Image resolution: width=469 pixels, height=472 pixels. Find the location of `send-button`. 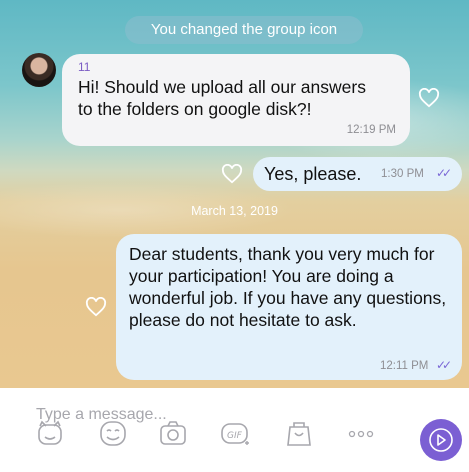

send-button is located at coordinates (441, 440).